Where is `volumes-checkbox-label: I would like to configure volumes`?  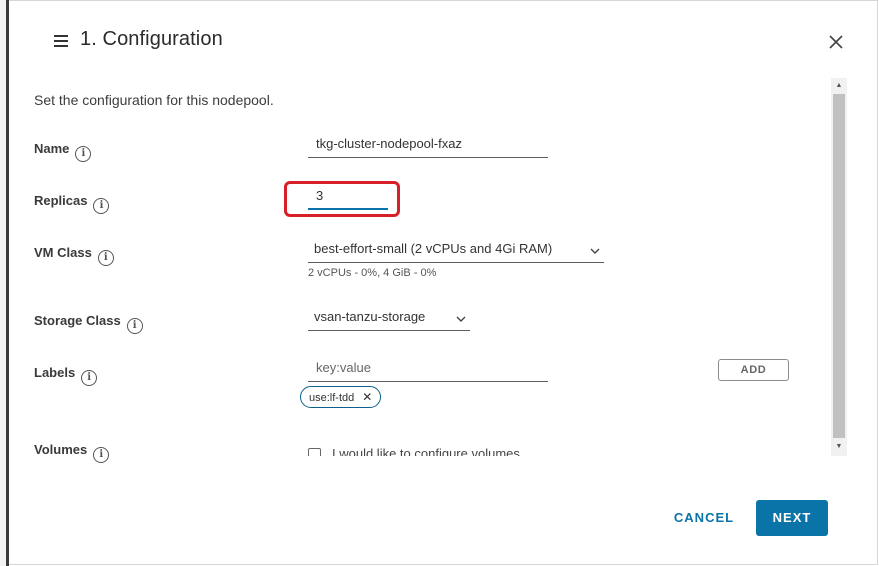
volumes-checkbox-label: I would like to configure volumes is located at coordinates (426, 451).